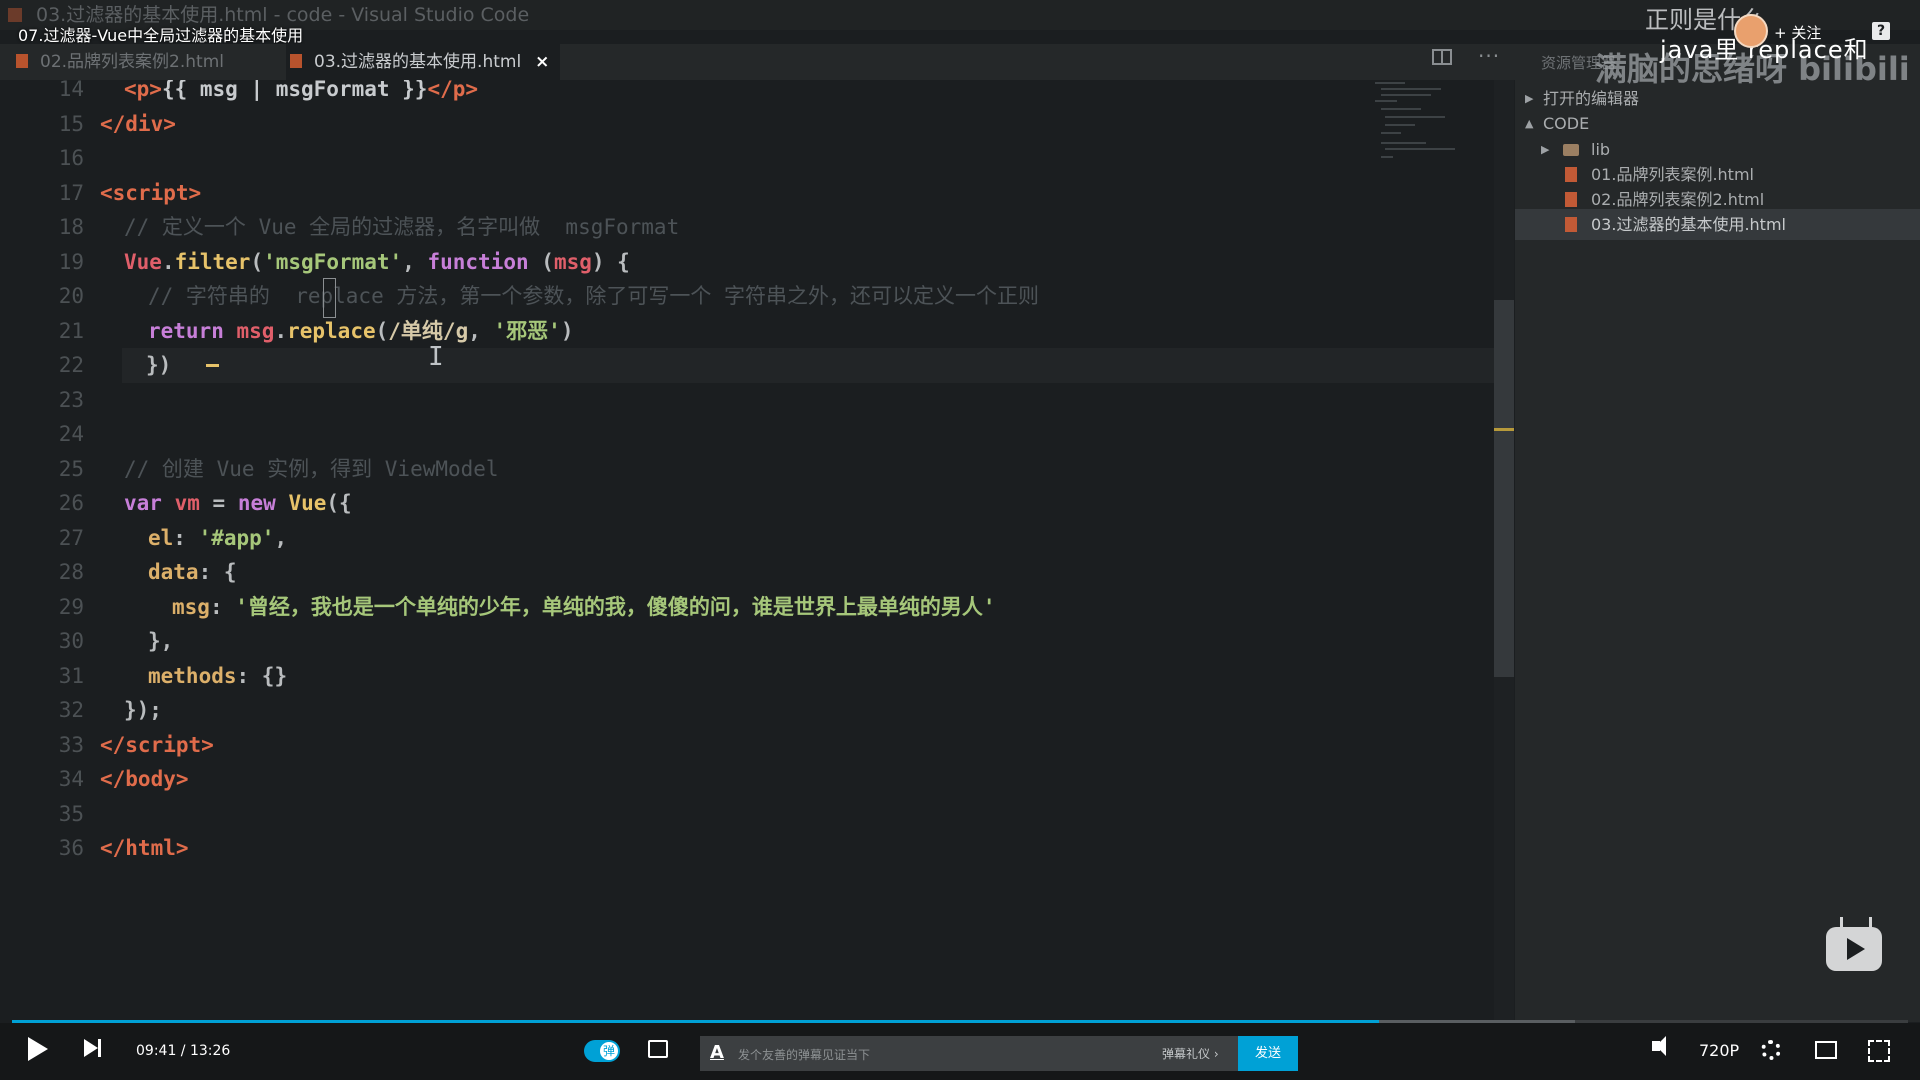 This screenshot has height=1080, width=1920. I want to click on play-icon, so click(38, 1049).